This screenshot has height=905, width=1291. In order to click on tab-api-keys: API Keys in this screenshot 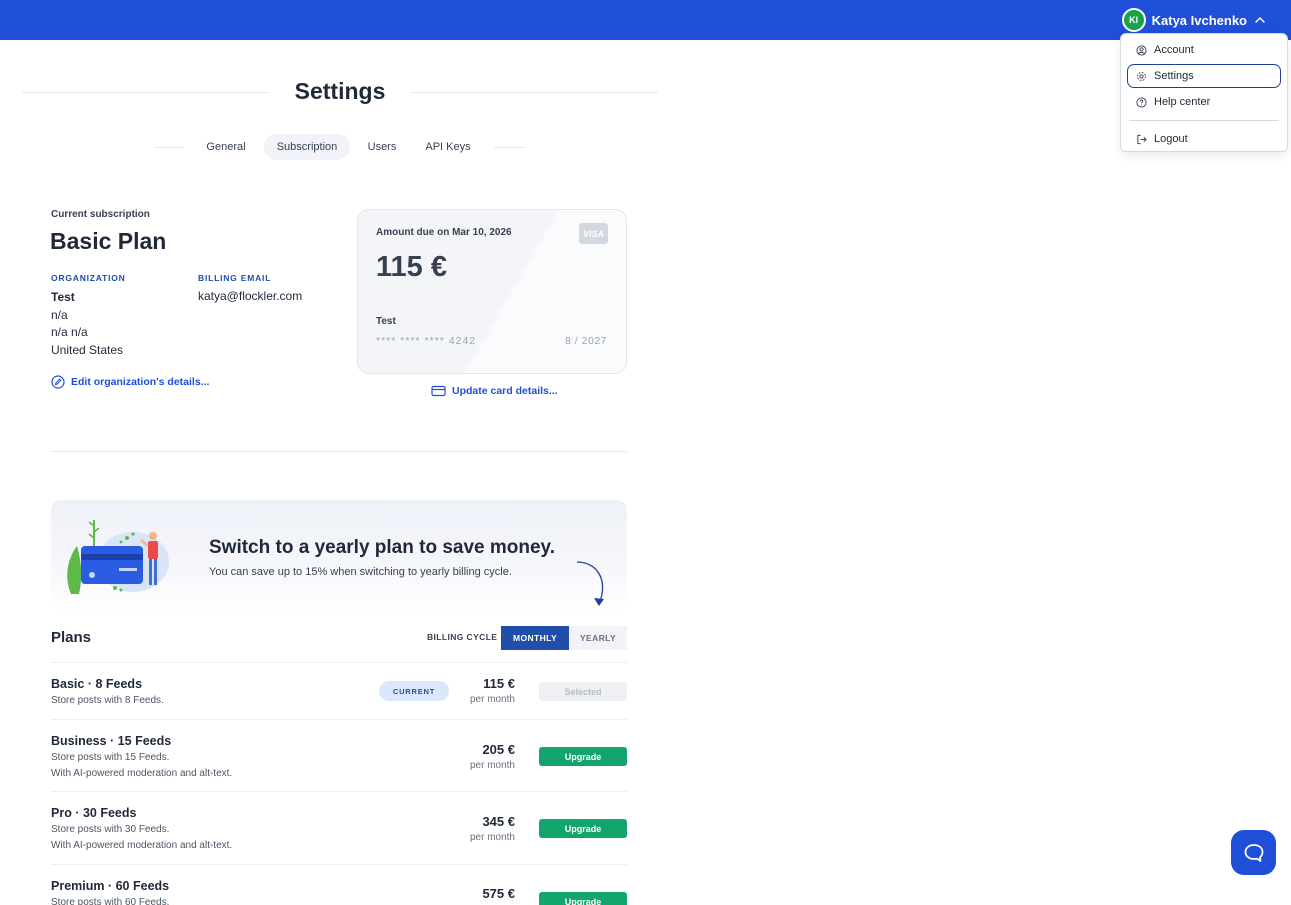, I will do `click(448, 147)`.